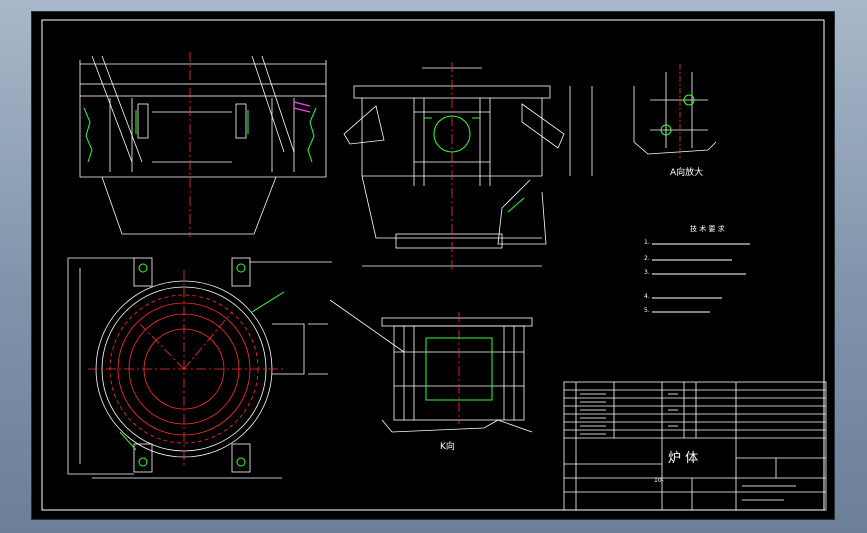 This screenshot has height=533, width=867. I want to click on title-block-prefix: 10-, so click(659, 480).